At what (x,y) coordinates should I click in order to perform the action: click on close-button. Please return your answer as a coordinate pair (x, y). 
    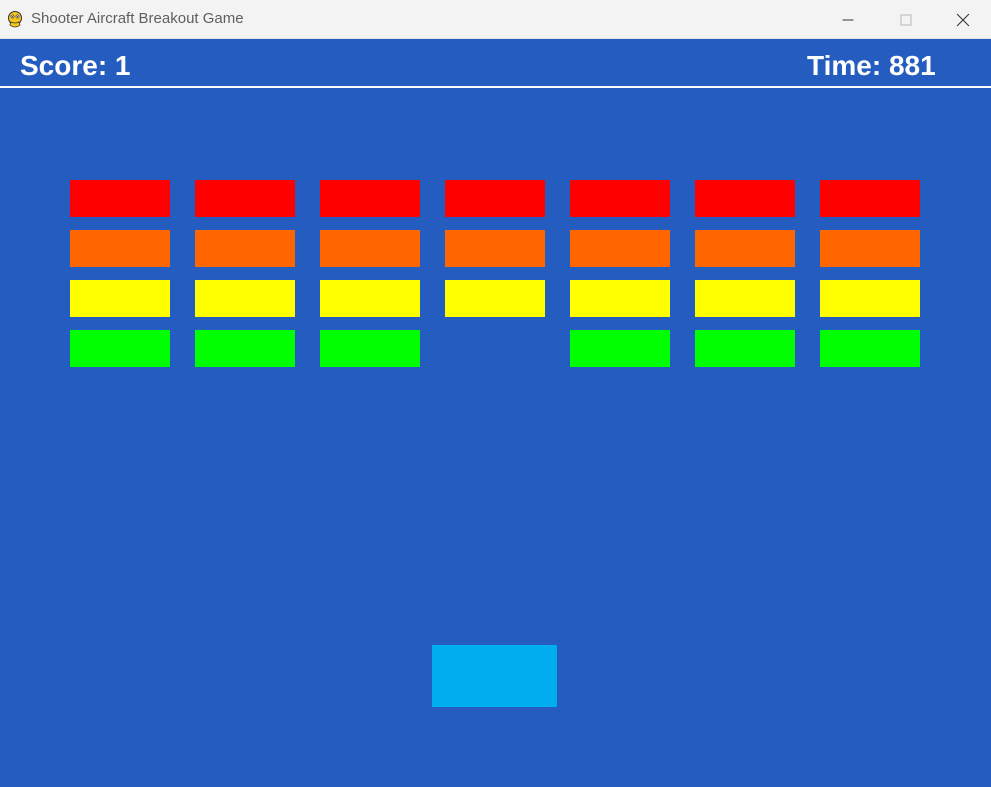
    Looking at the image, I should click on (963, 19).